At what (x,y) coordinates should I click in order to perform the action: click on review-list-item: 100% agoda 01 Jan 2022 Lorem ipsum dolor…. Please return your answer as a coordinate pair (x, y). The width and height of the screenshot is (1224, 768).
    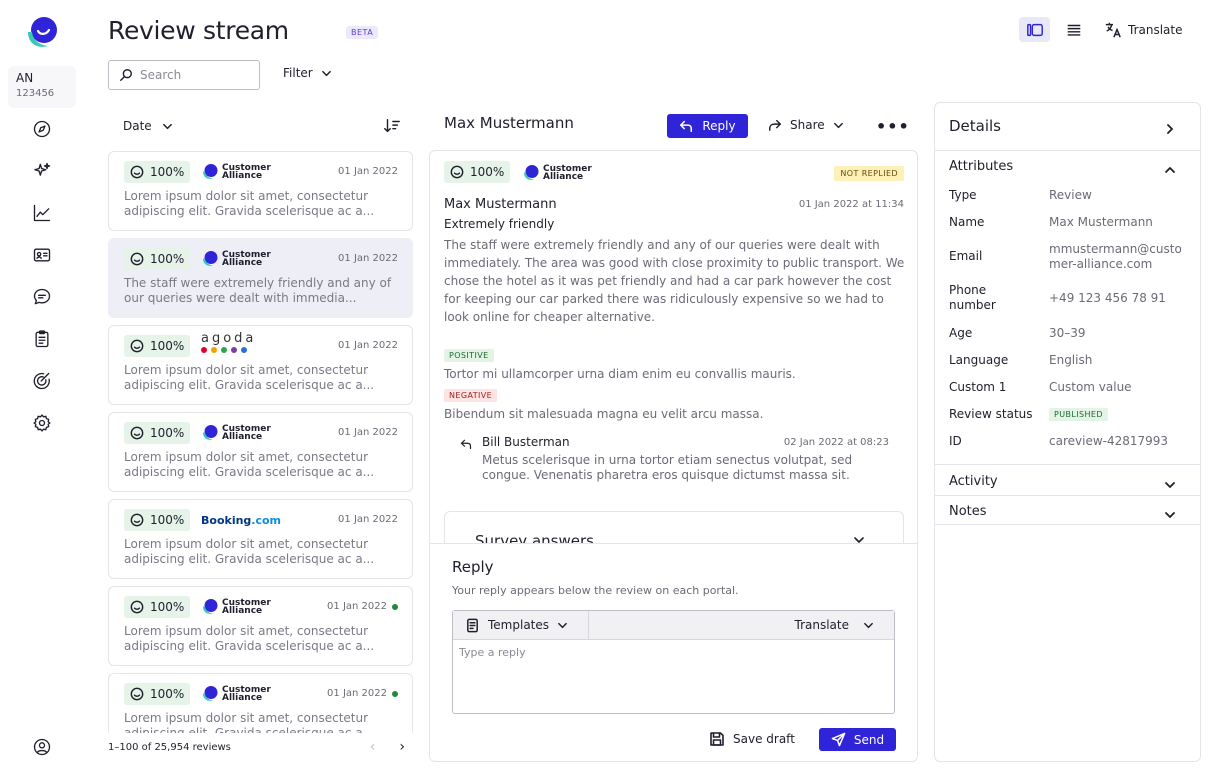
    Looking at the image, I should click on (260, 365).